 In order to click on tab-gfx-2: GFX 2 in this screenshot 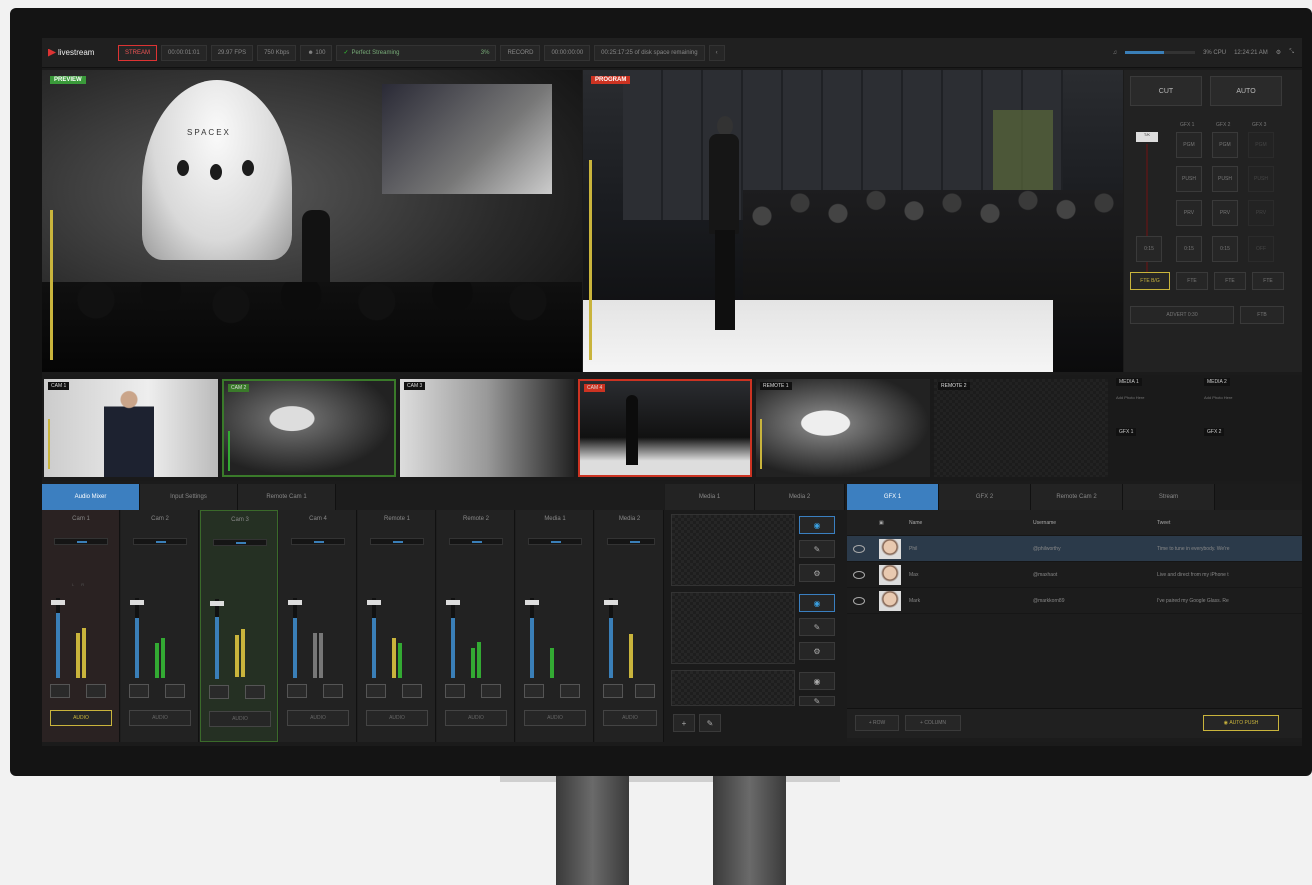, I will do `click(985, 497)`.